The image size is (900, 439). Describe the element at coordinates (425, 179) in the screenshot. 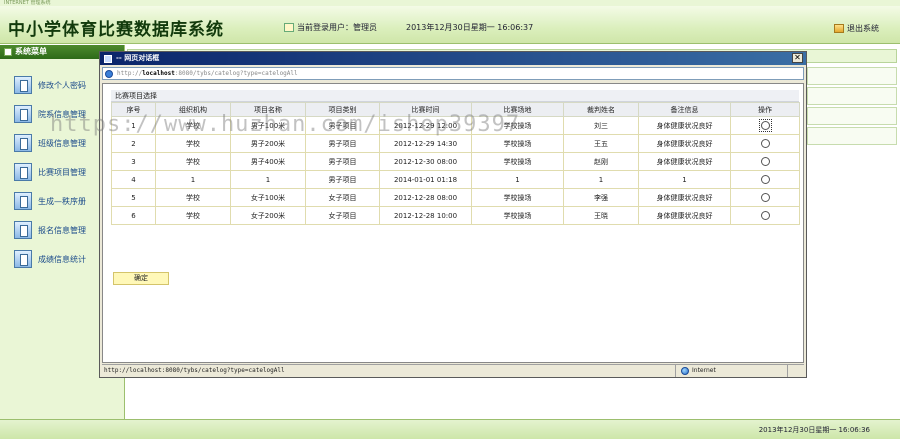

I see `table-cell: 2014-01-01 01:18` at that location.